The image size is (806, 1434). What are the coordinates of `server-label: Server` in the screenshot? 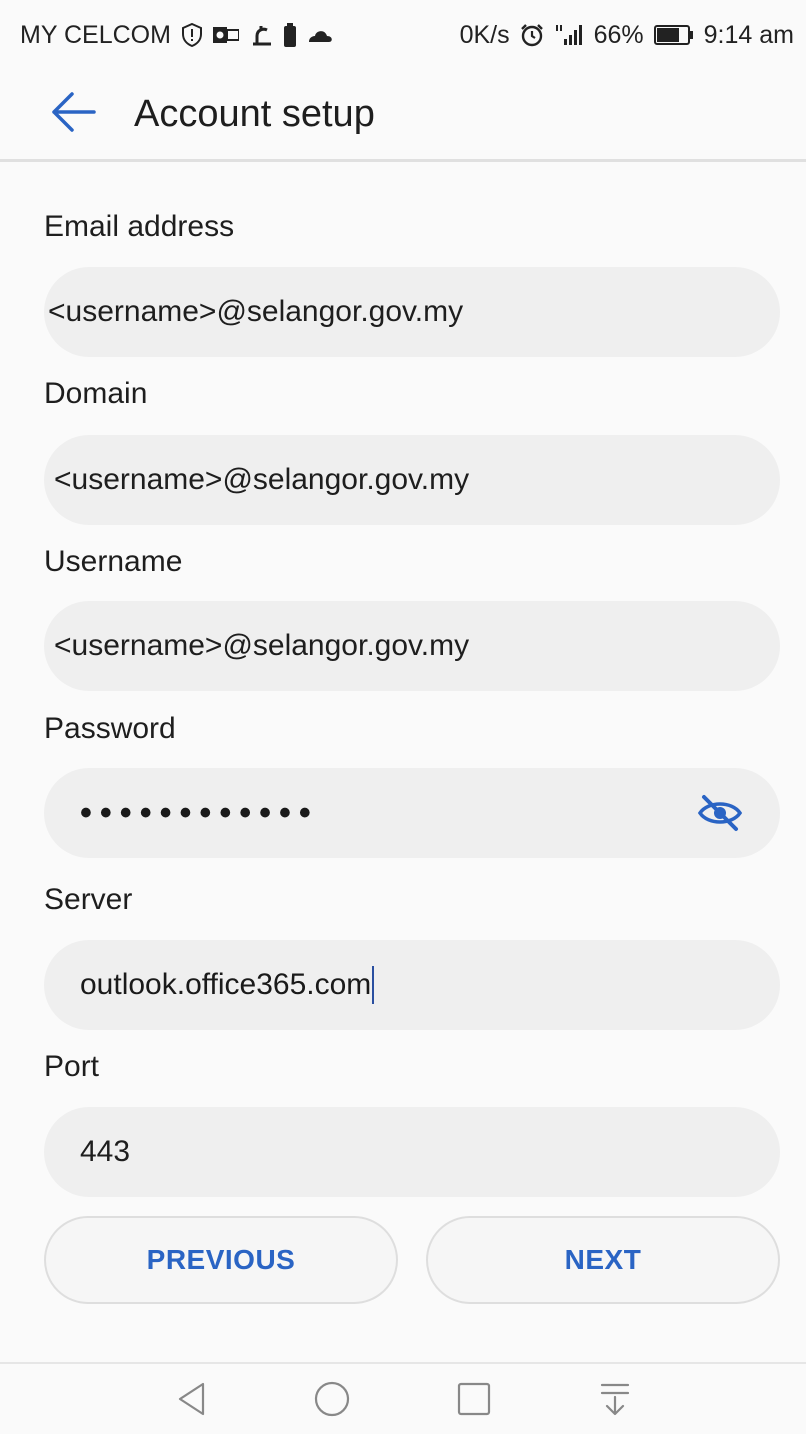 It's located at (88, 899).